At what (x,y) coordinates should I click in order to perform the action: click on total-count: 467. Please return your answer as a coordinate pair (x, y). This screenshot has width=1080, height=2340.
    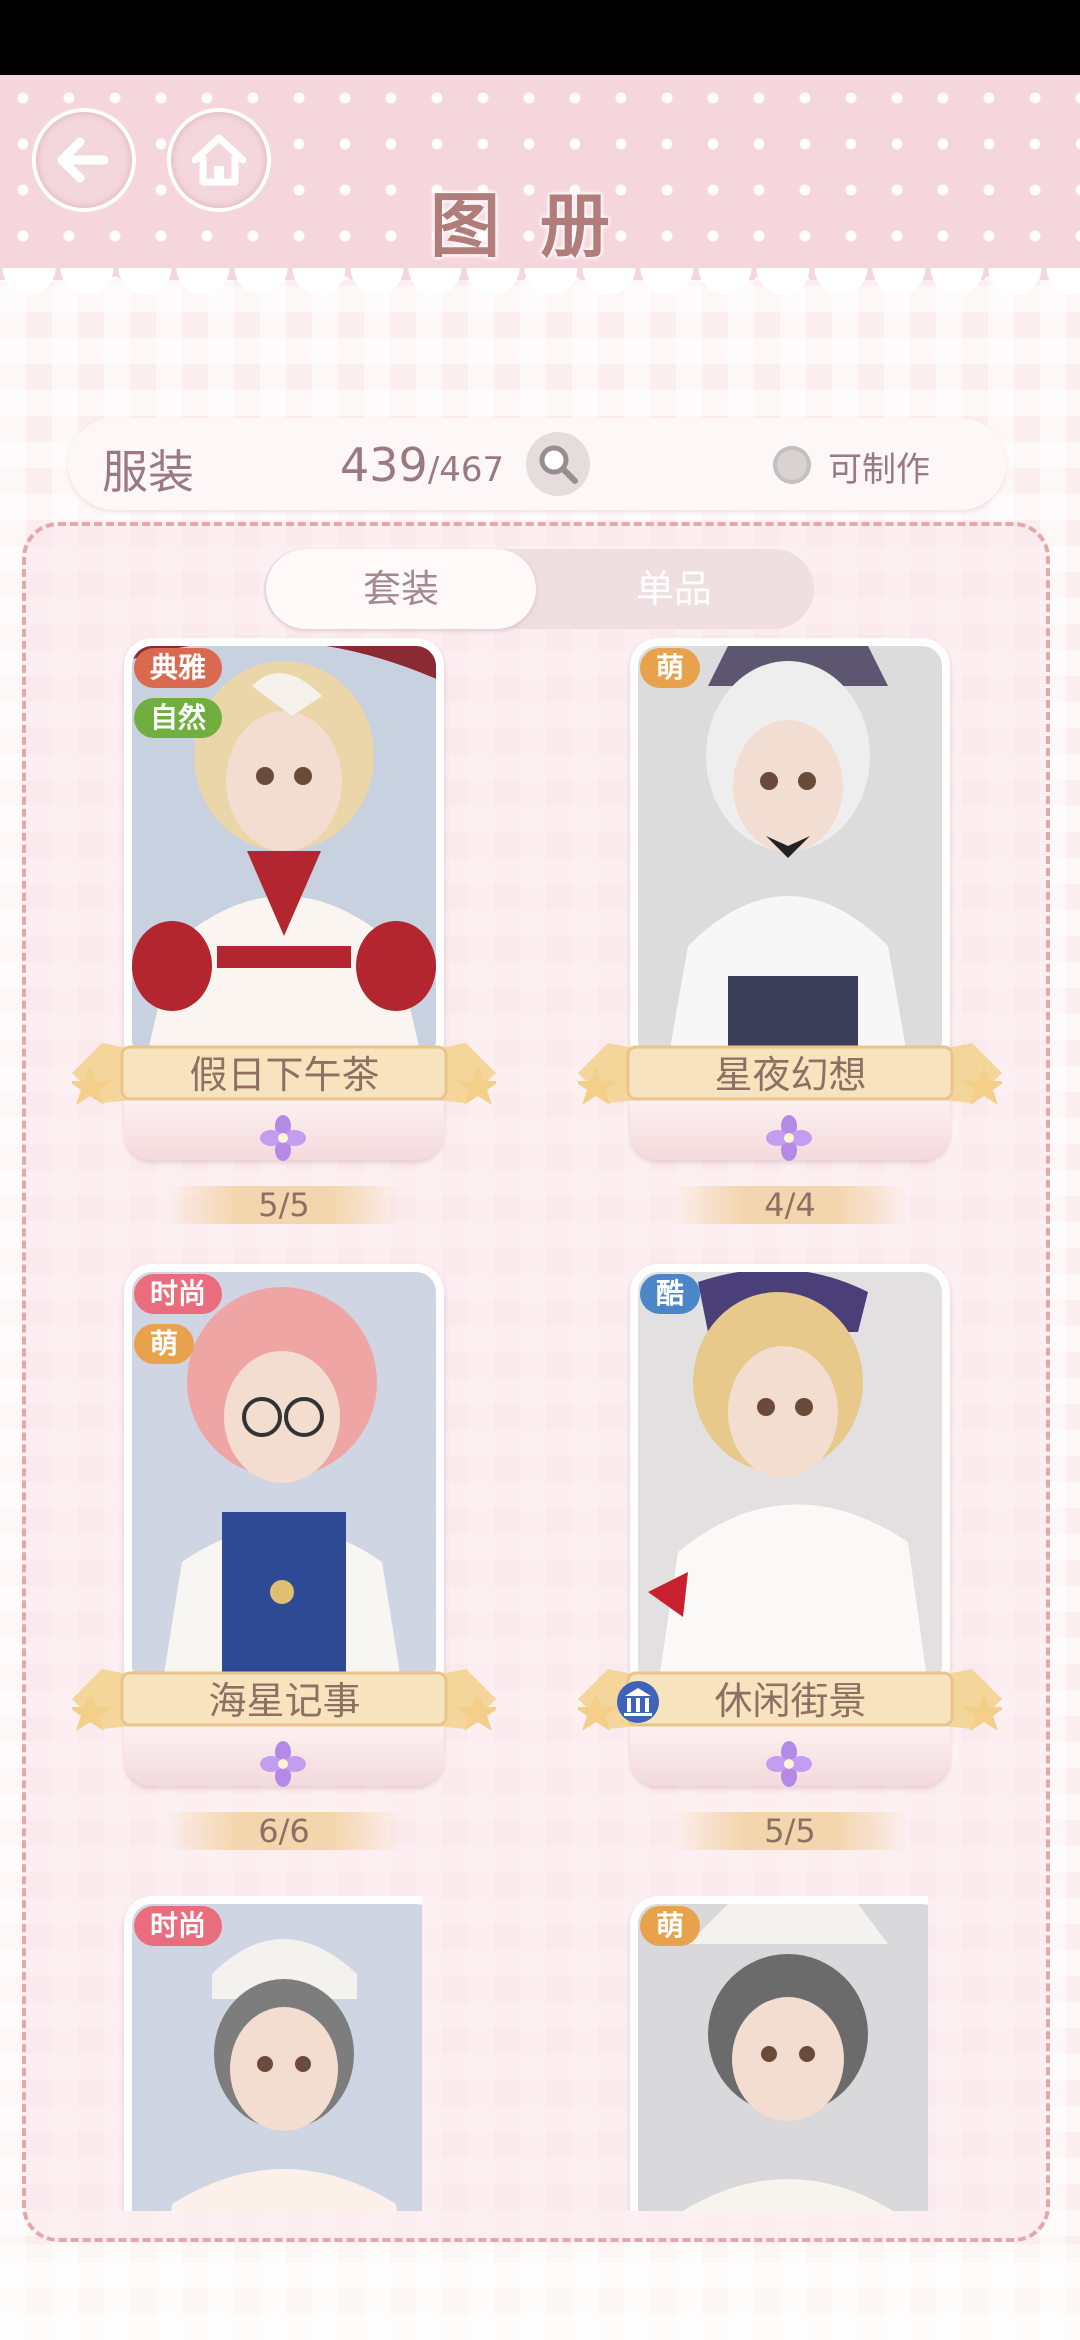
    Looking at the image, I should click on (472, 470).